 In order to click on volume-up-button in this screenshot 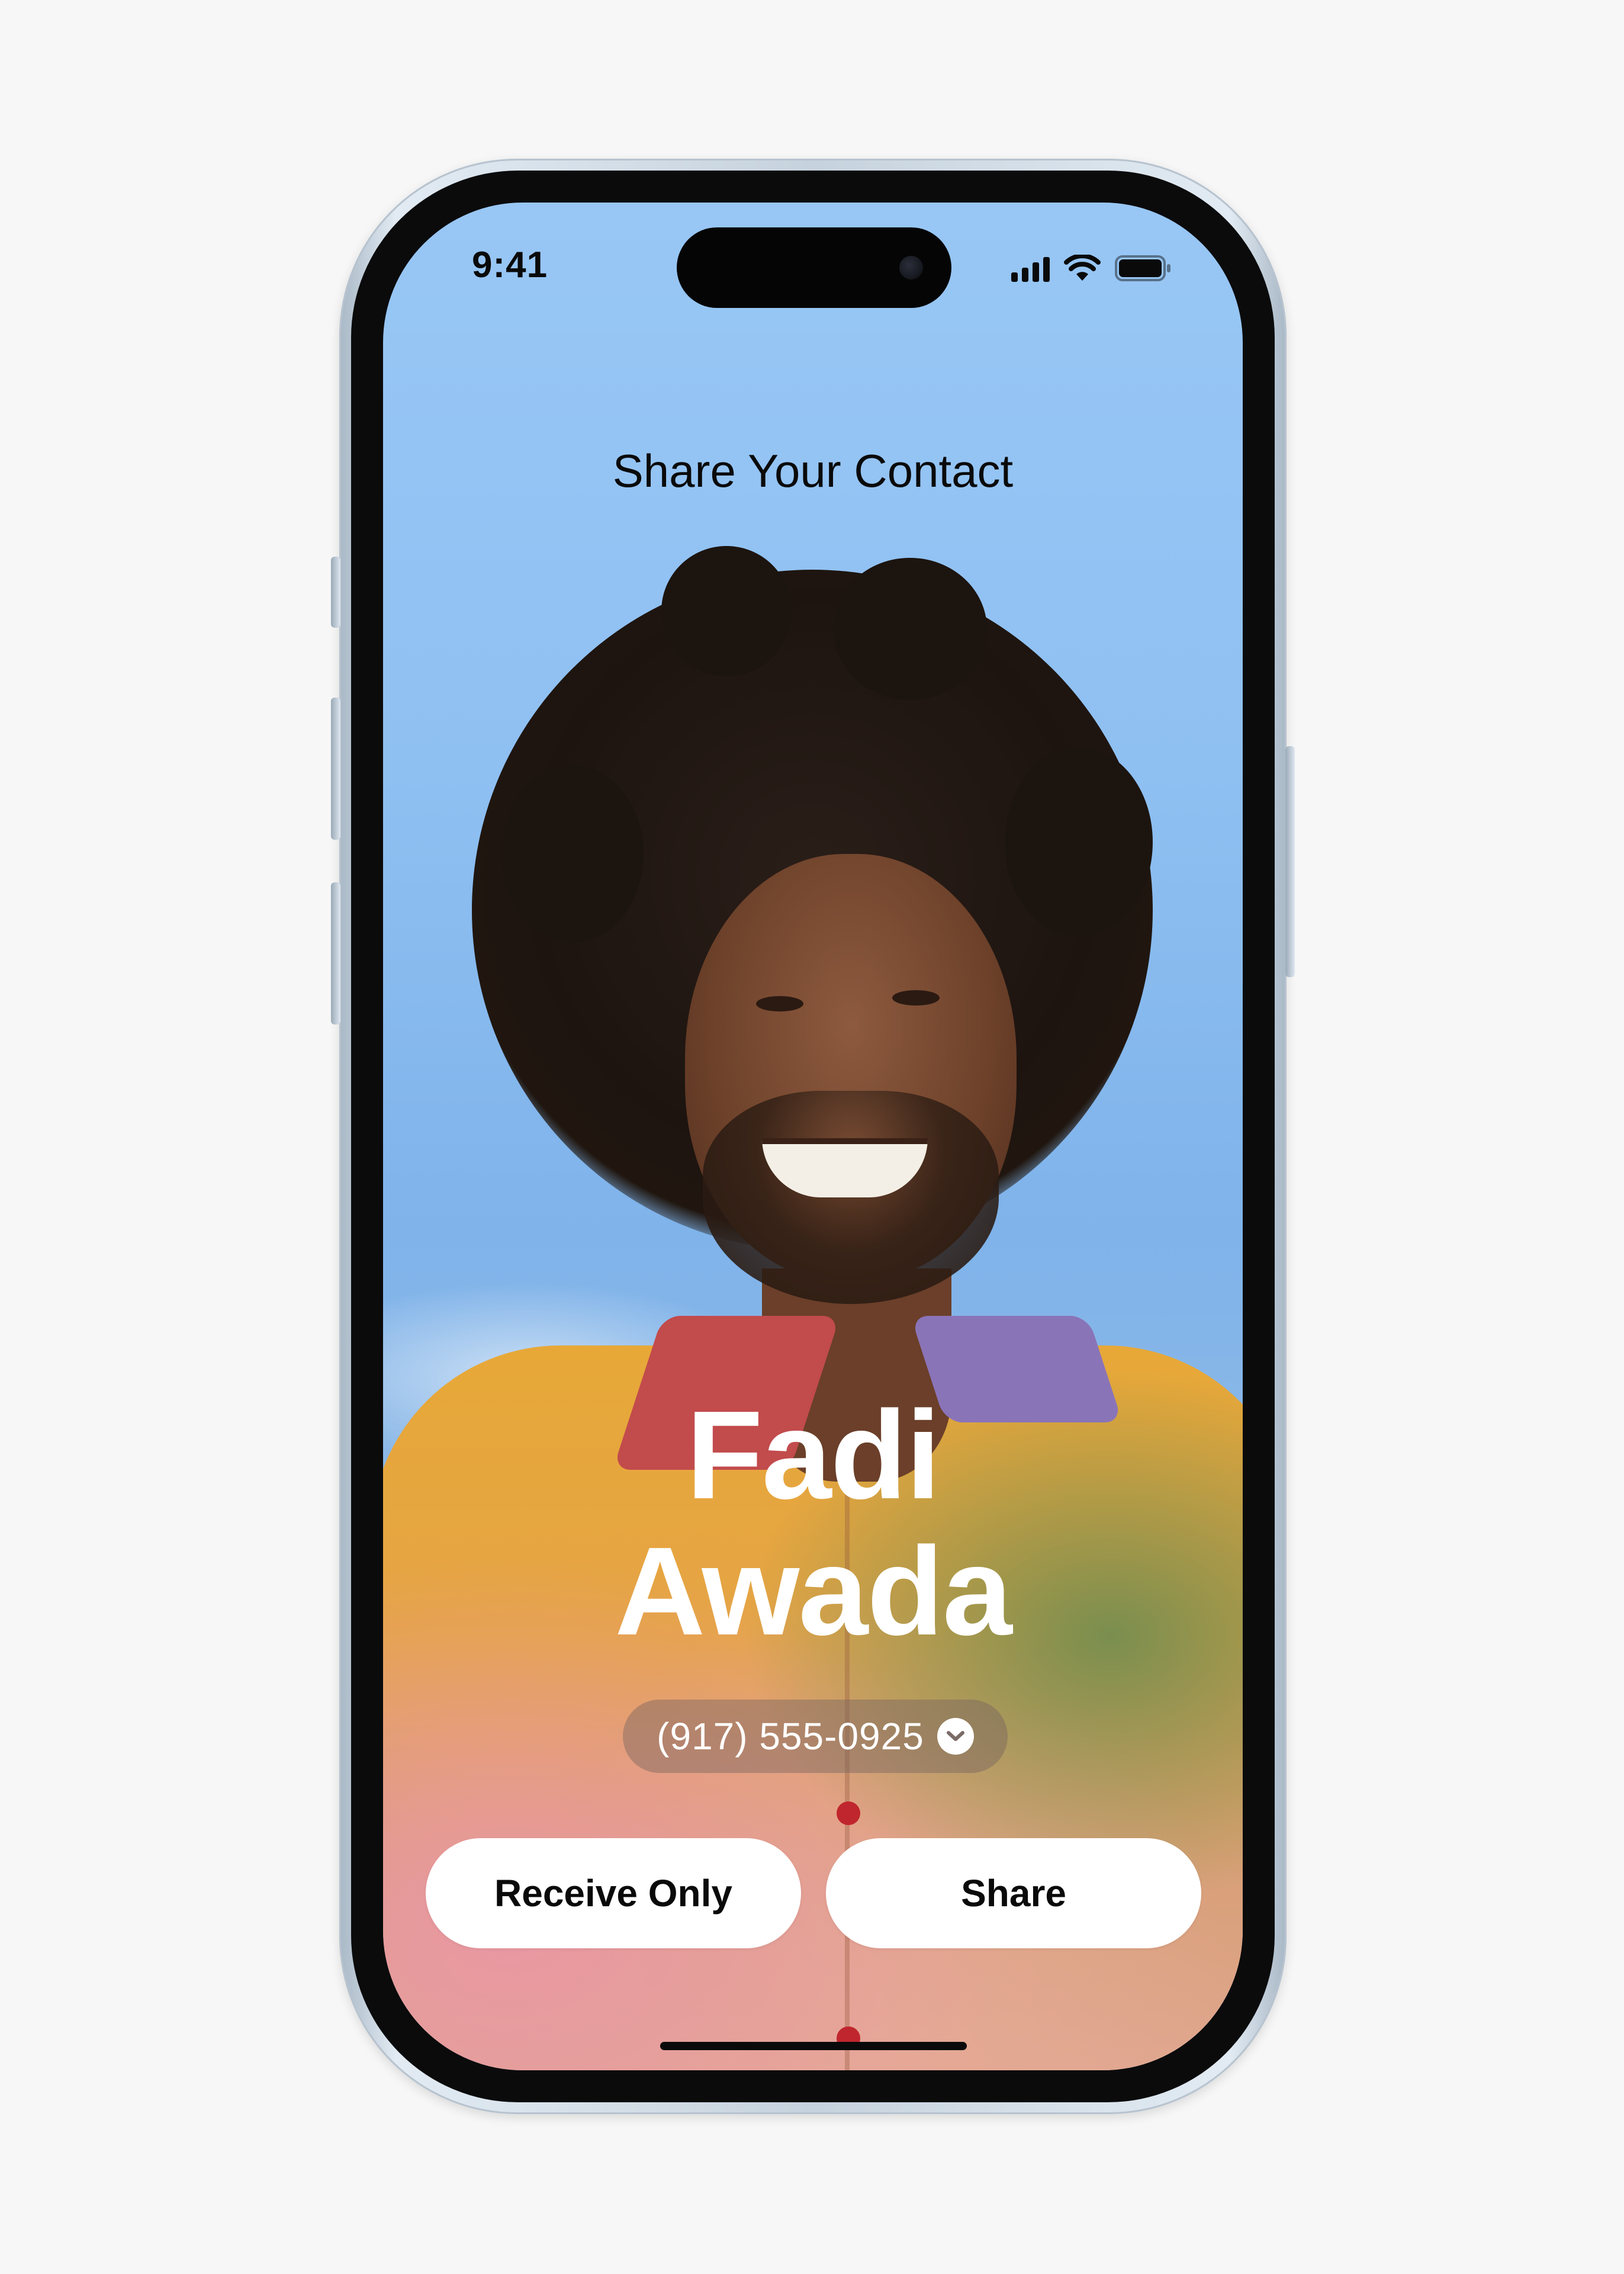, I will do `click(335, 769)`.